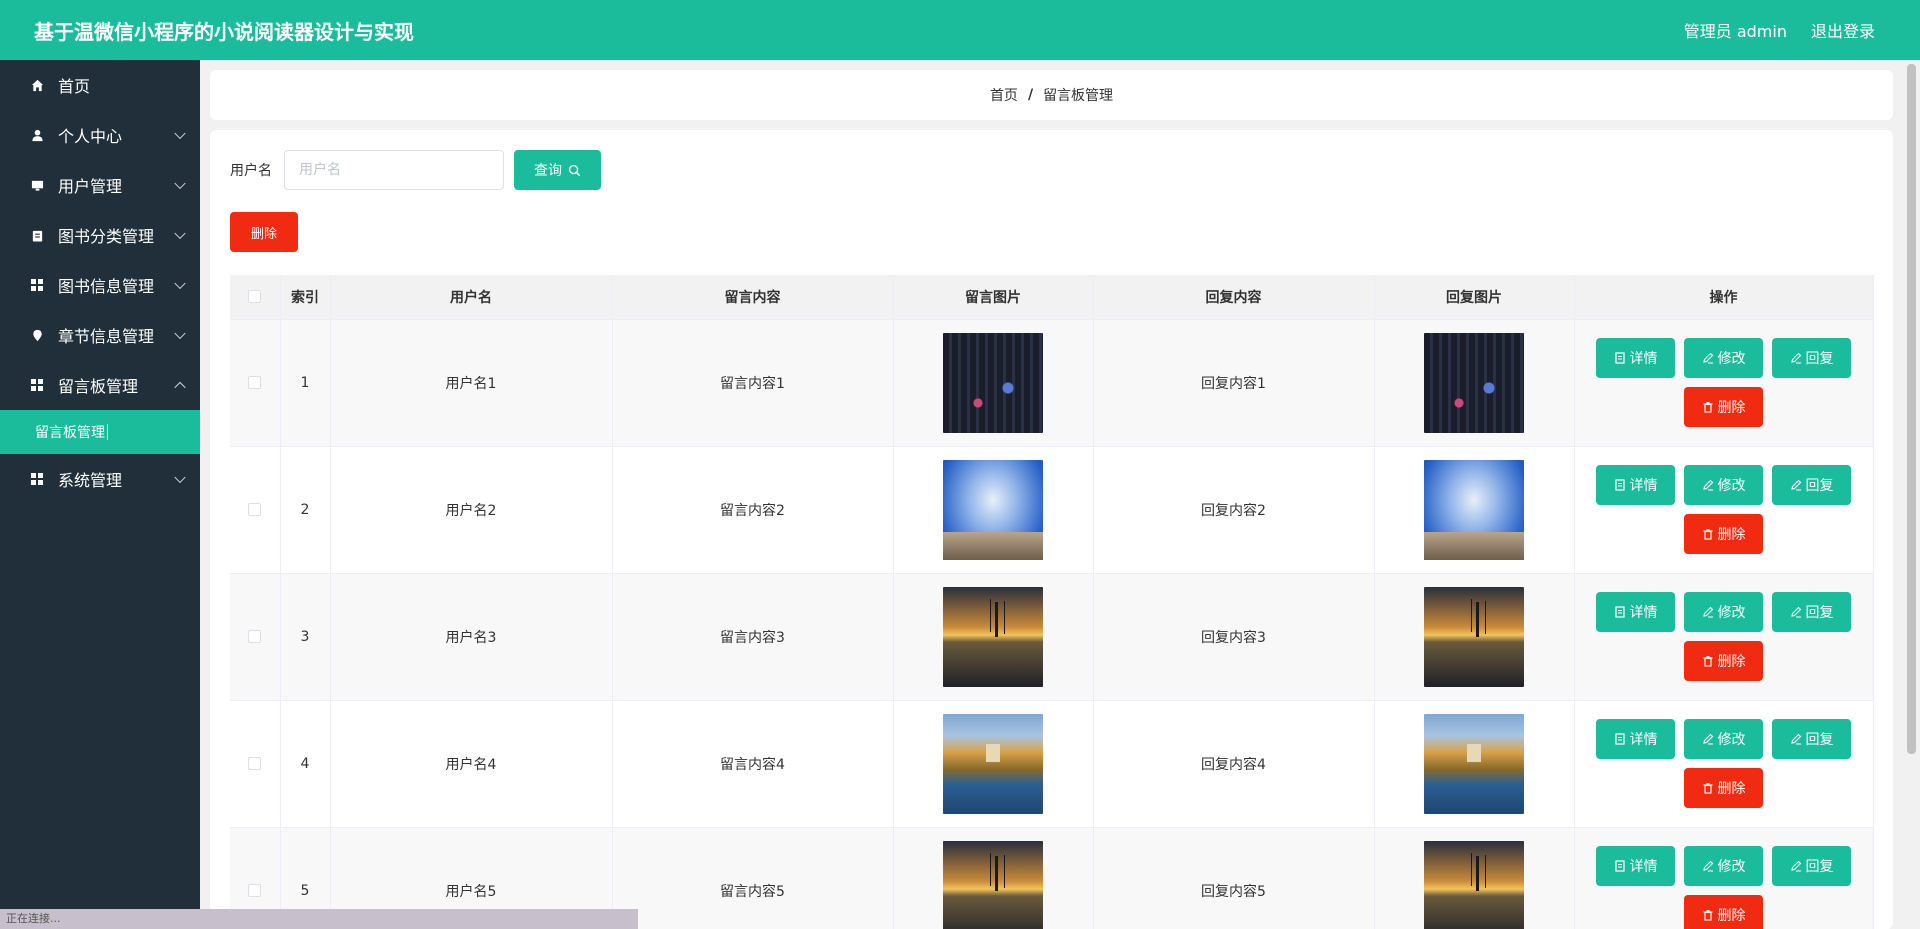 The width and height of the screenshot is (1920, 929). Describe the element at coordinates (100, 432) in the screenshot. I see `sidebar-subitem-message-board: 留言板管理` at that location.